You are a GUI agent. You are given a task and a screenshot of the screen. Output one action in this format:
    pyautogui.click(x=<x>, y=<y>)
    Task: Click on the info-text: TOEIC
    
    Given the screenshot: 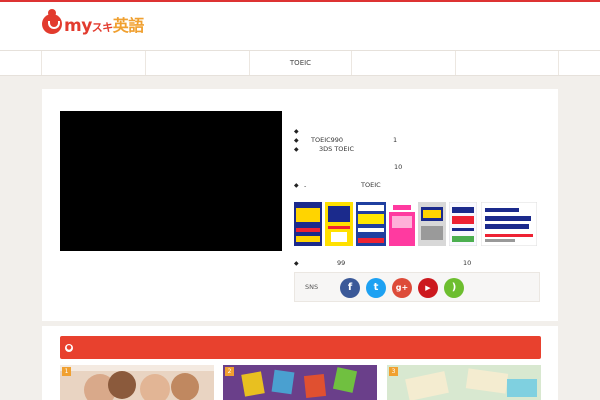 What is the action you would take?
    pyautogui.click(x=371, y=185)
    